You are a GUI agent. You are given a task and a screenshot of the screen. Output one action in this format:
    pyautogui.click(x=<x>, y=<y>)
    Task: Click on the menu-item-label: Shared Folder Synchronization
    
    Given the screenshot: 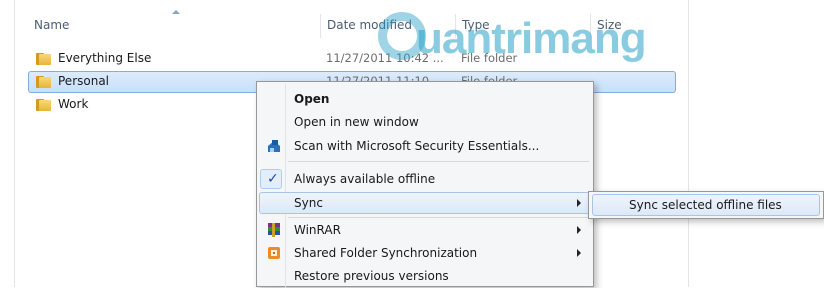 What is the action you would take?
    pyautogui.click(x=386, y=253)
    